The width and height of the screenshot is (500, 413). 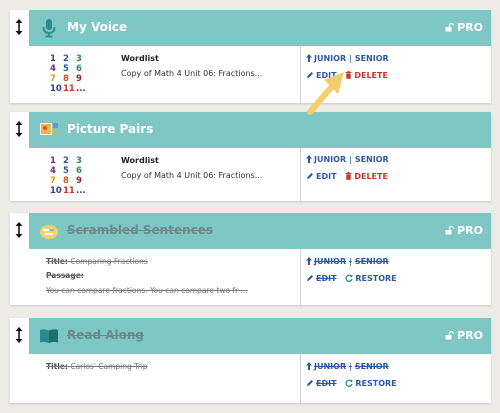 What do you see at coordinates (109, 261) in the screenshot?
I see `title-meta-value: Comparing Fractions` at bounding box center [109, 261].